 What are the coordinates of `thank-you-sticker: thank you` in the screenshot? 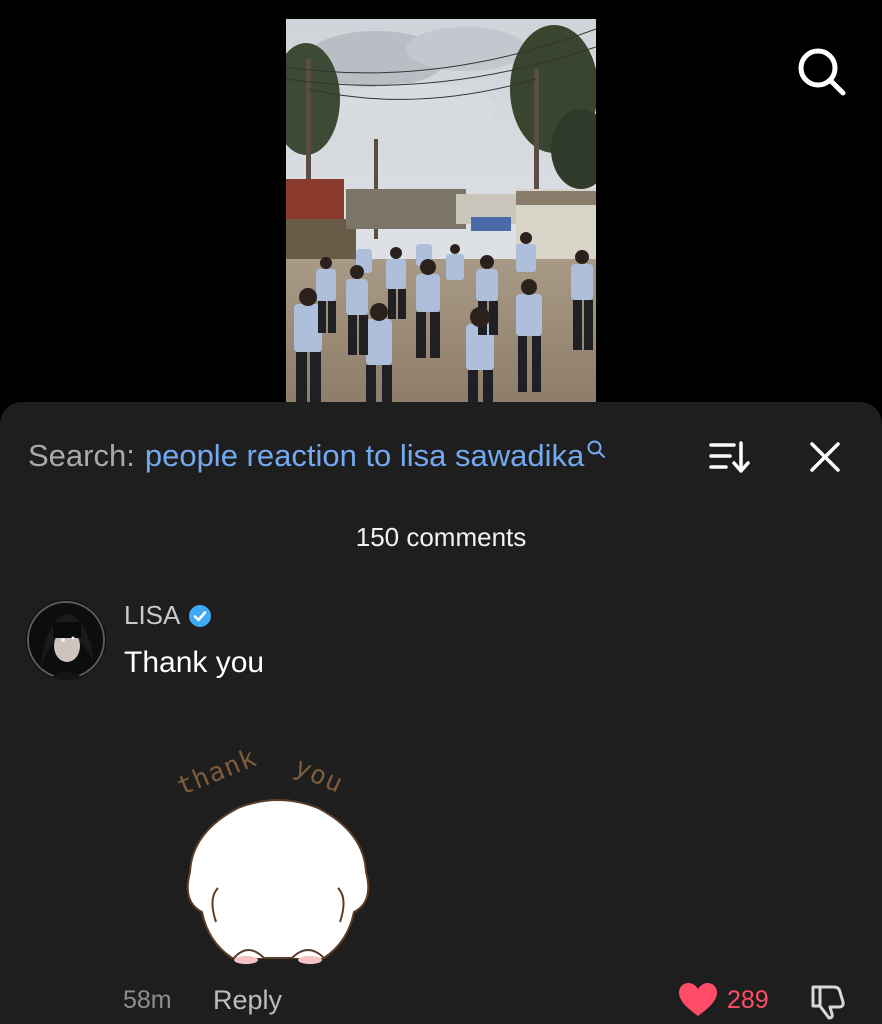 It's located at (275, 853).